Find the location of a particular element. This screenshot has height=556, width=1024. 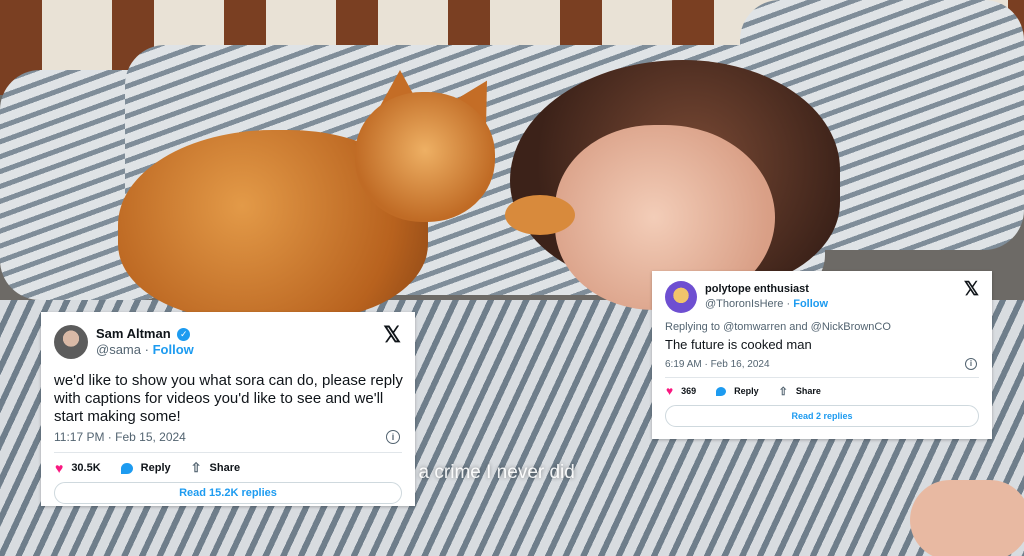

like-button: ♥ 369 is located at coordinates (681, 391).